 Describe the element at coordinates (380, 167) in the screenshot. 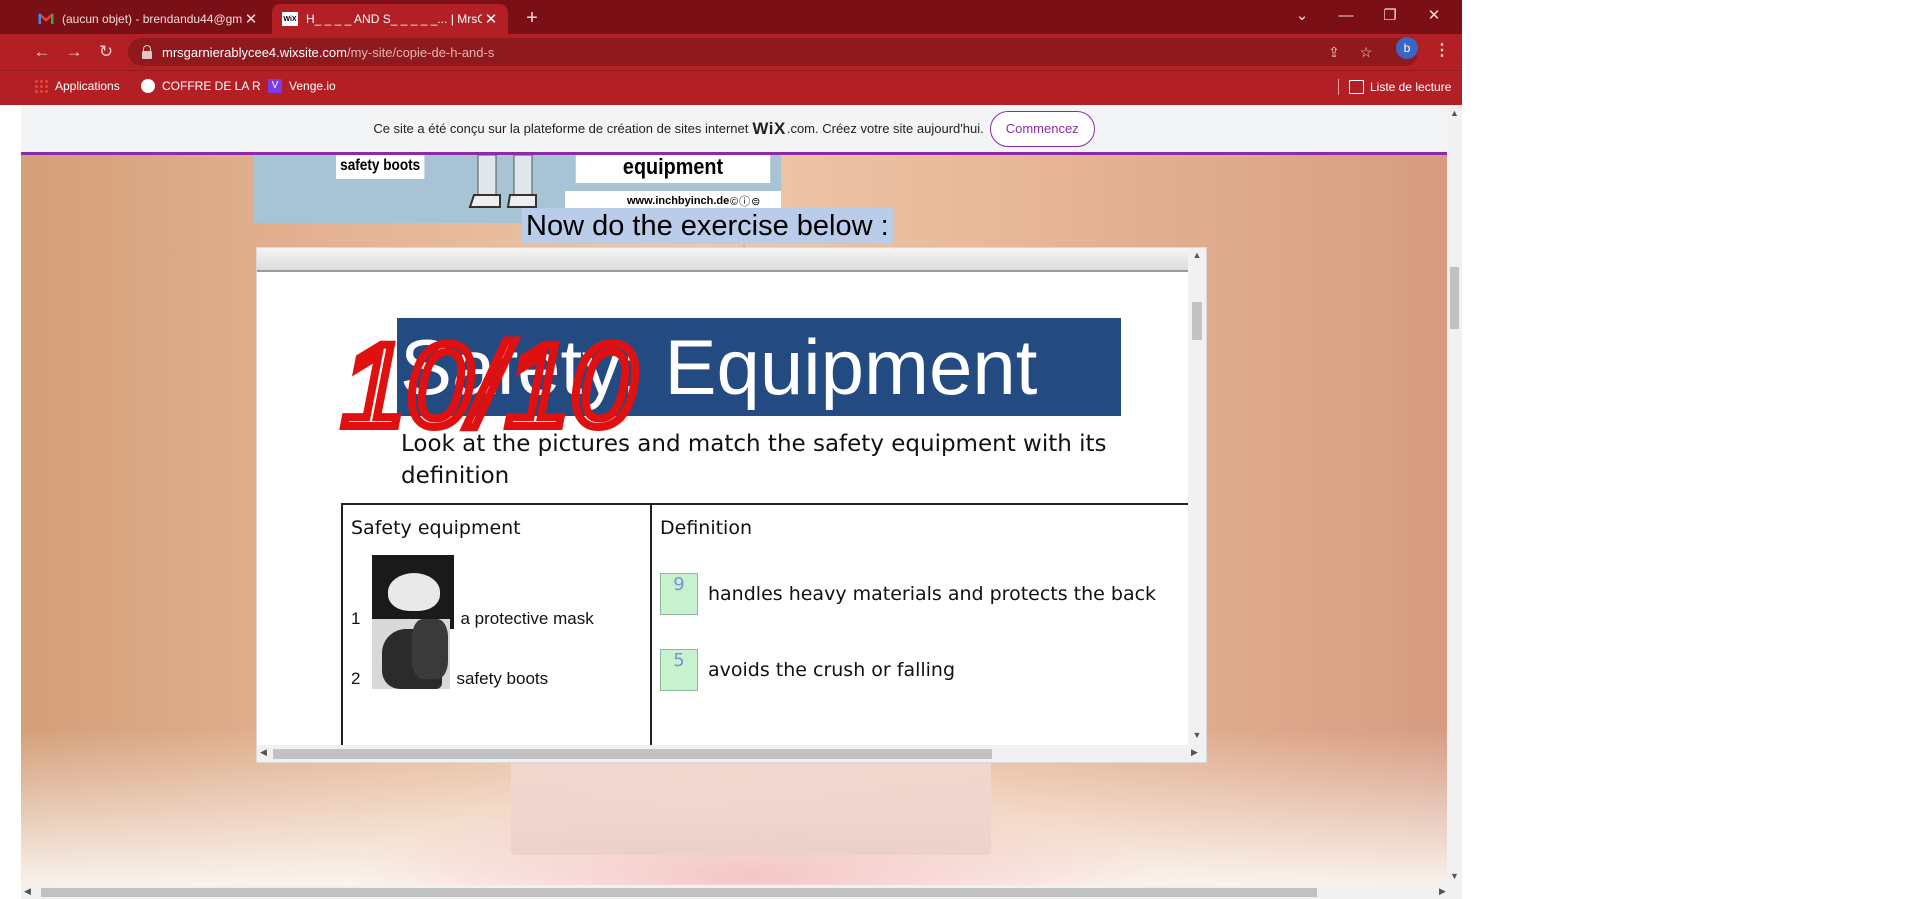

I see `poster-label-boots: safety boots` at that location.